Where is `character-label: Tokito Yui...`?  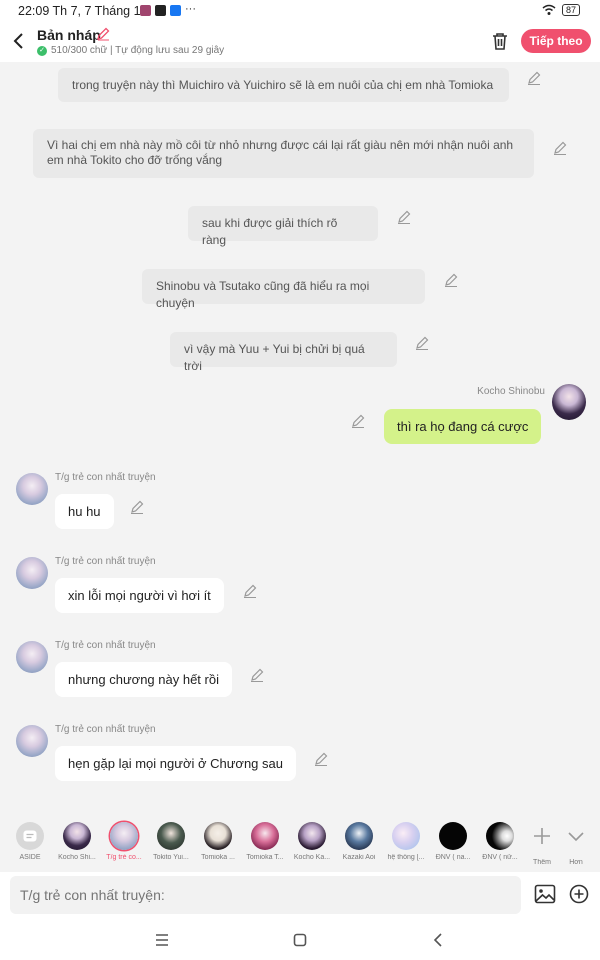
character-label: Tokito Yui... is located at coordinates (171, 857).